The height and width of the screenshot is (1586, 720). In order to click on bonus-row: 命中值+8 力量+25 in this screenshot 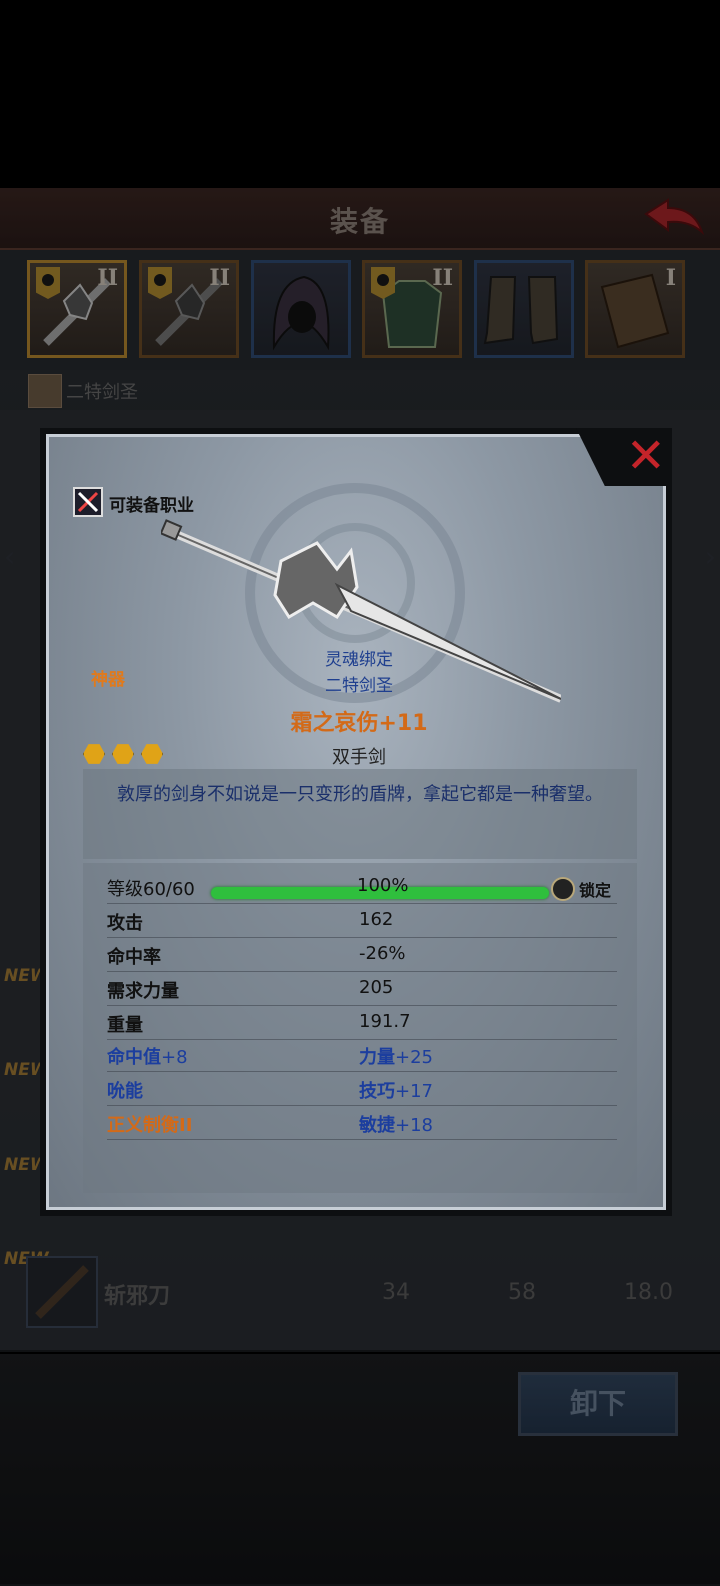, I will do `click(362, 1055)`.